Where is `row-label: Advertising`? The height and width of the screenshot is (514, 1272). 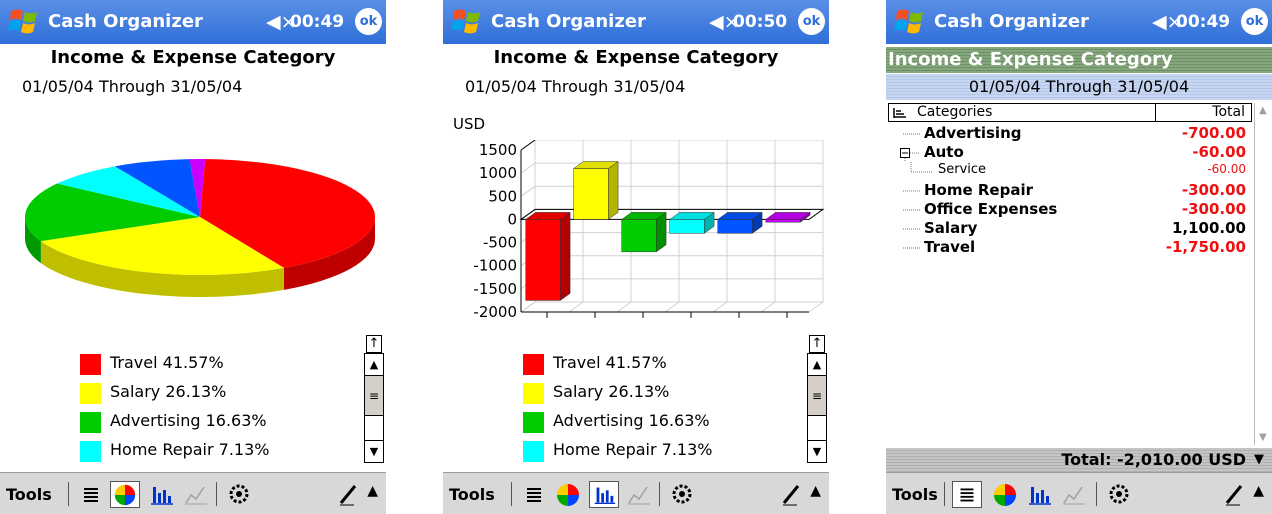 row-label: Advertising is located at coordinates (973, 133).